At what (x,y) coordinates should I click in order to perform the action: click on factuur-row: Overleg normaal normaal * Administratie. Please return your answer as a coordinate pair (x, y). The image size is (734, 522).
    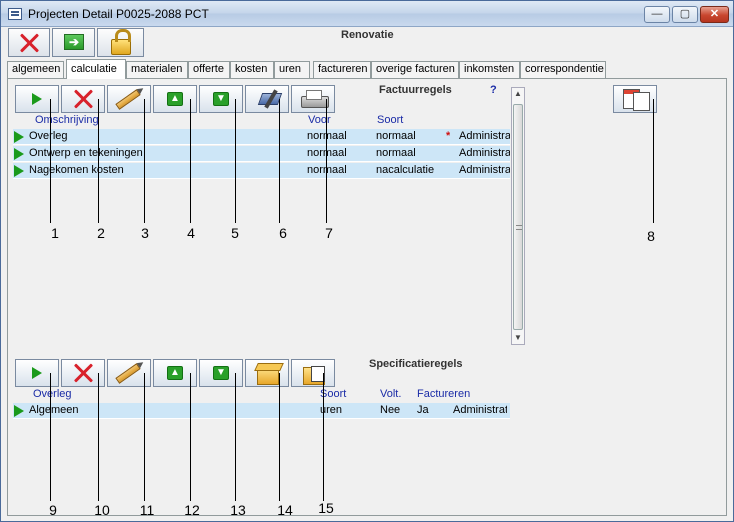
    Looking at the image, I should click on (261, 137).